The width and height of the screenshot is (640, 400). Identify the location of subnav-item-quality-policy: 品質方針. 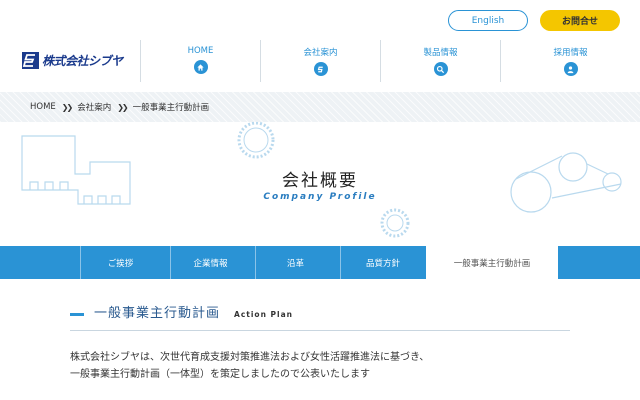
(382, 262).